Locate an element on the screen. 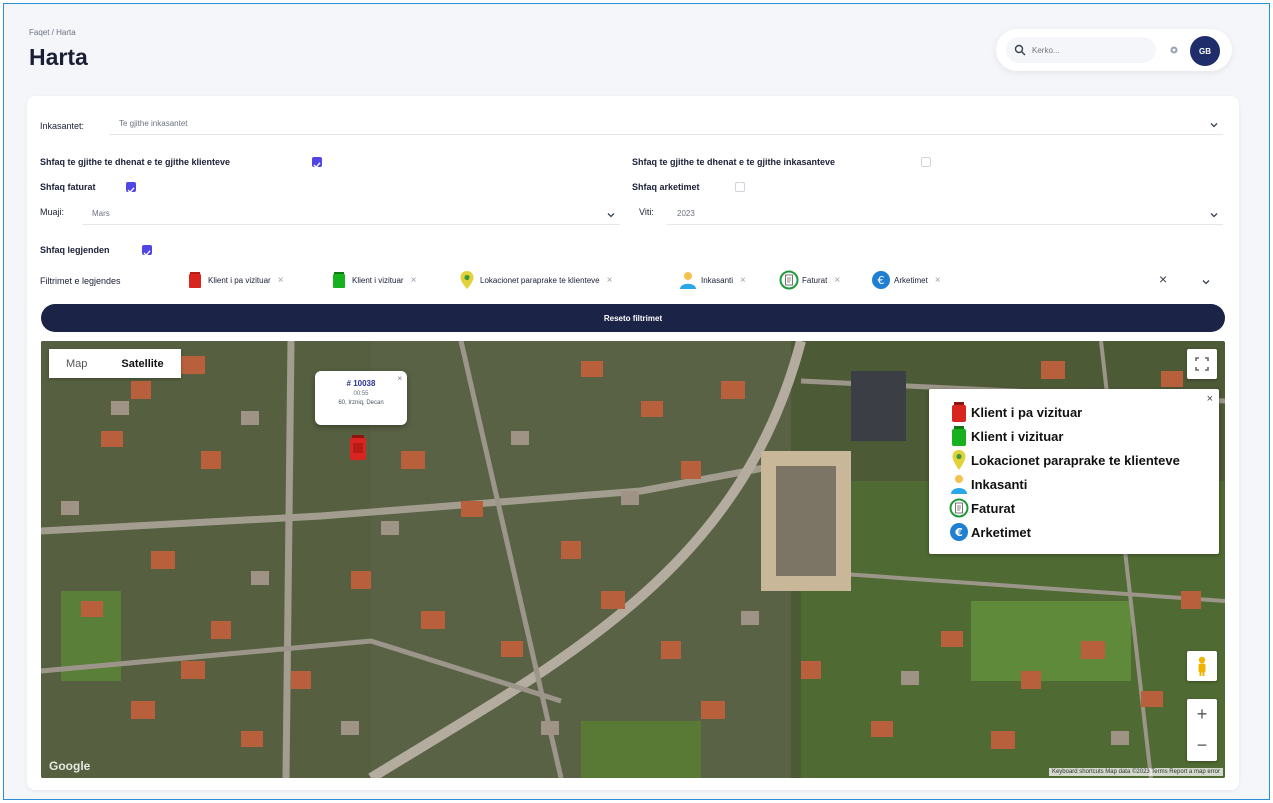 Image resolution: width=1273 pixels, height=803 pixels. chip-label: Arketimet is located at coordinates (911, 280).